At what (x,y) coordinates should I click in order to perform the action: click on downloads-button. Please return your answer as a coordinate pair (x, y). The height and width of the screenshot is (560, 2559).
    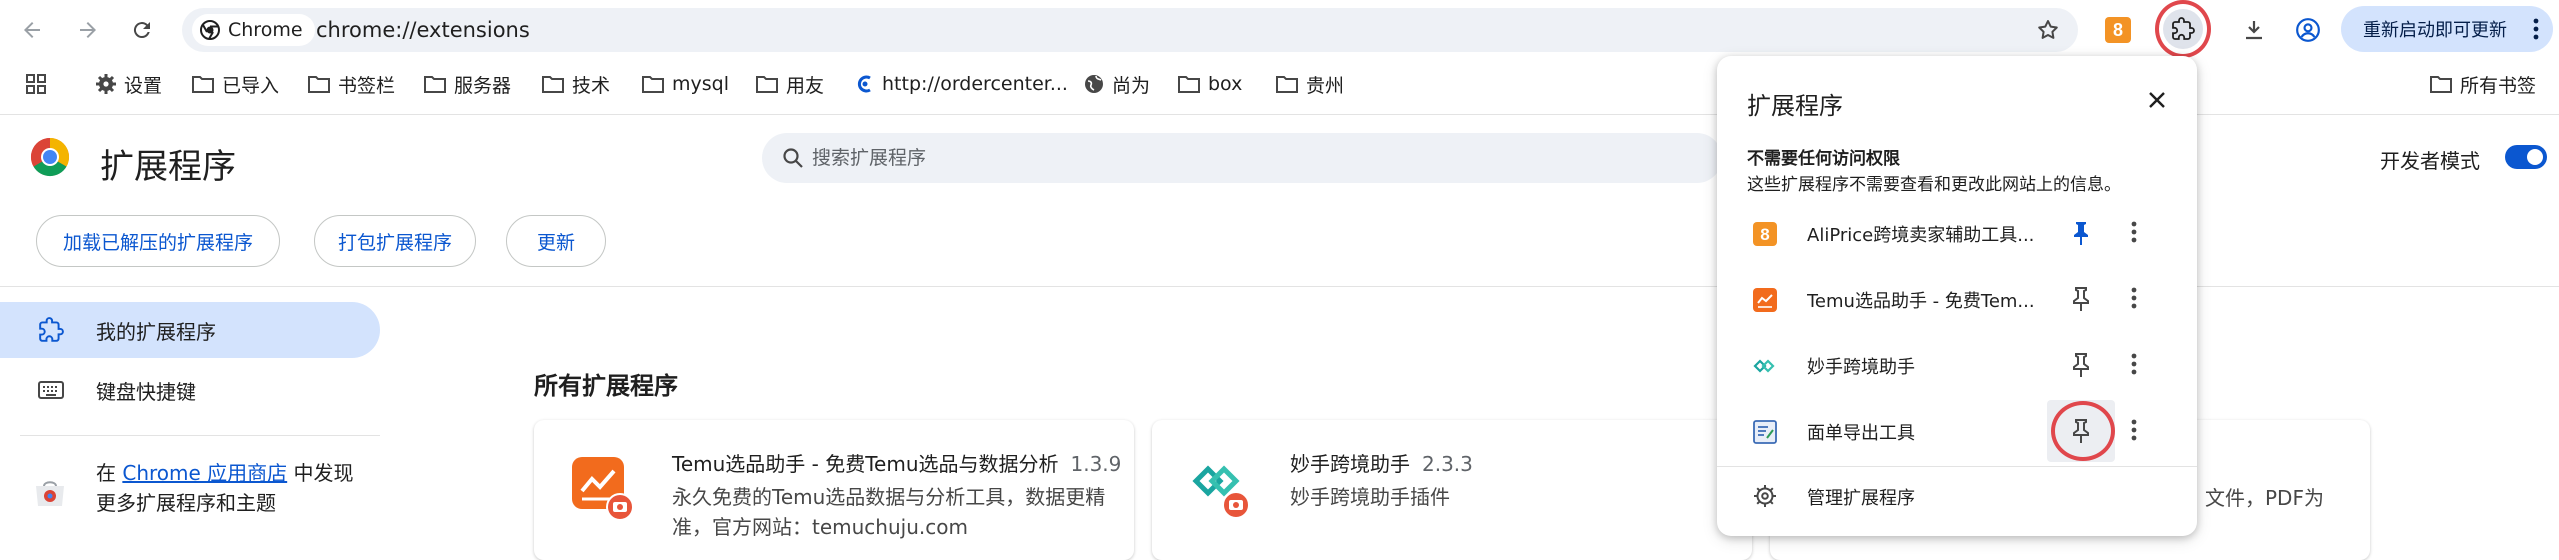
    Looking at the image, I should click on (2254, 30).